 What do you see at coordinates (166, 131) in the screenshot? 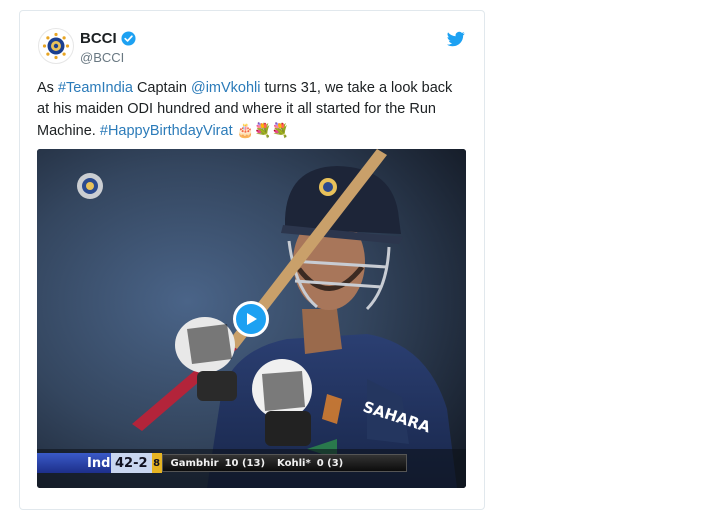
I see `hashtag-happybirthdayvirat: #HappyBirthdayVirat` at bounding box center [166, 131].